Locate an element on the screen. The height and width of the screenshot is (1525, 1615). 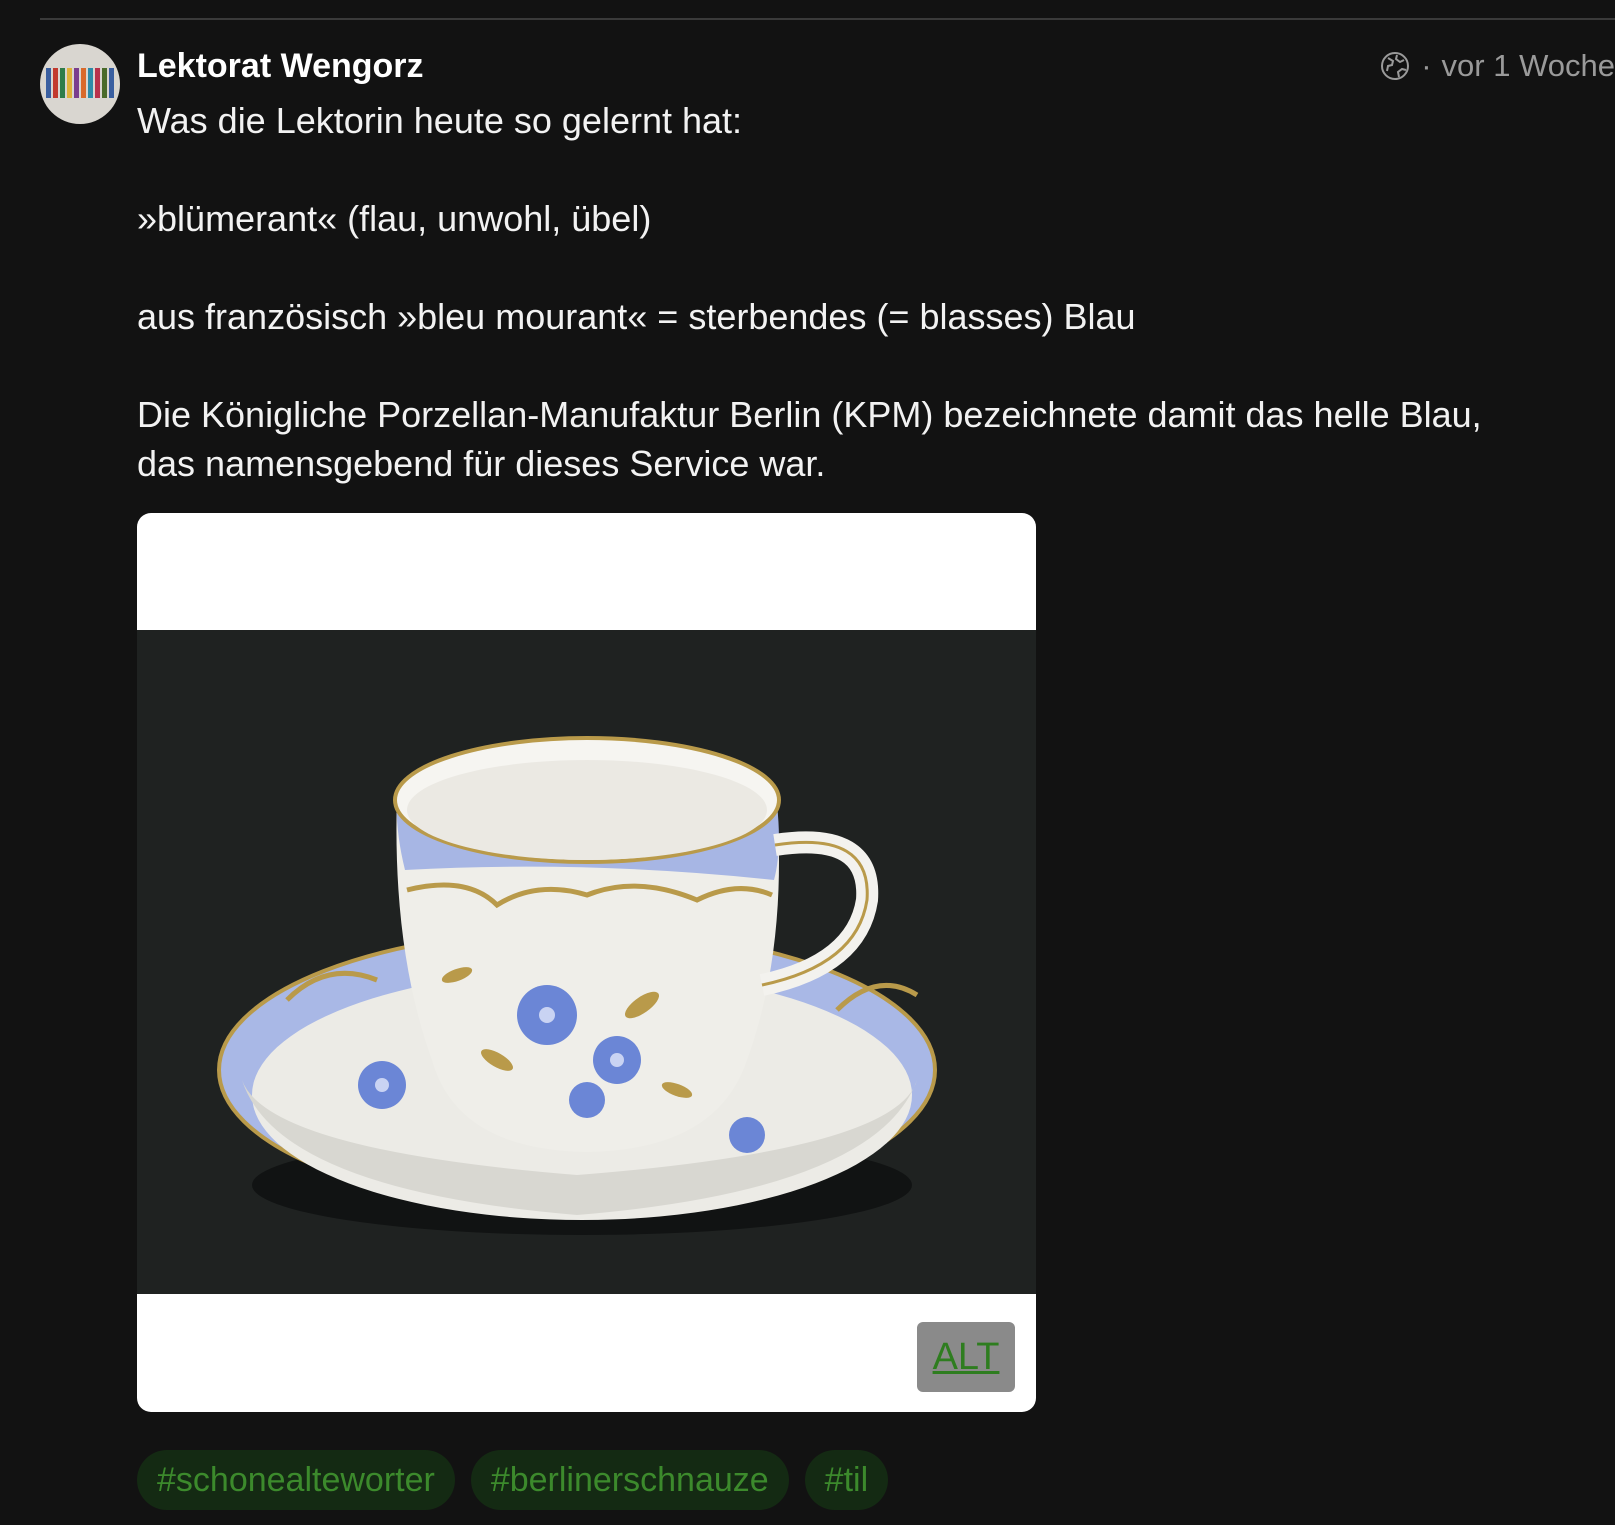
globe-icon is located at coordinates (1395, 66).